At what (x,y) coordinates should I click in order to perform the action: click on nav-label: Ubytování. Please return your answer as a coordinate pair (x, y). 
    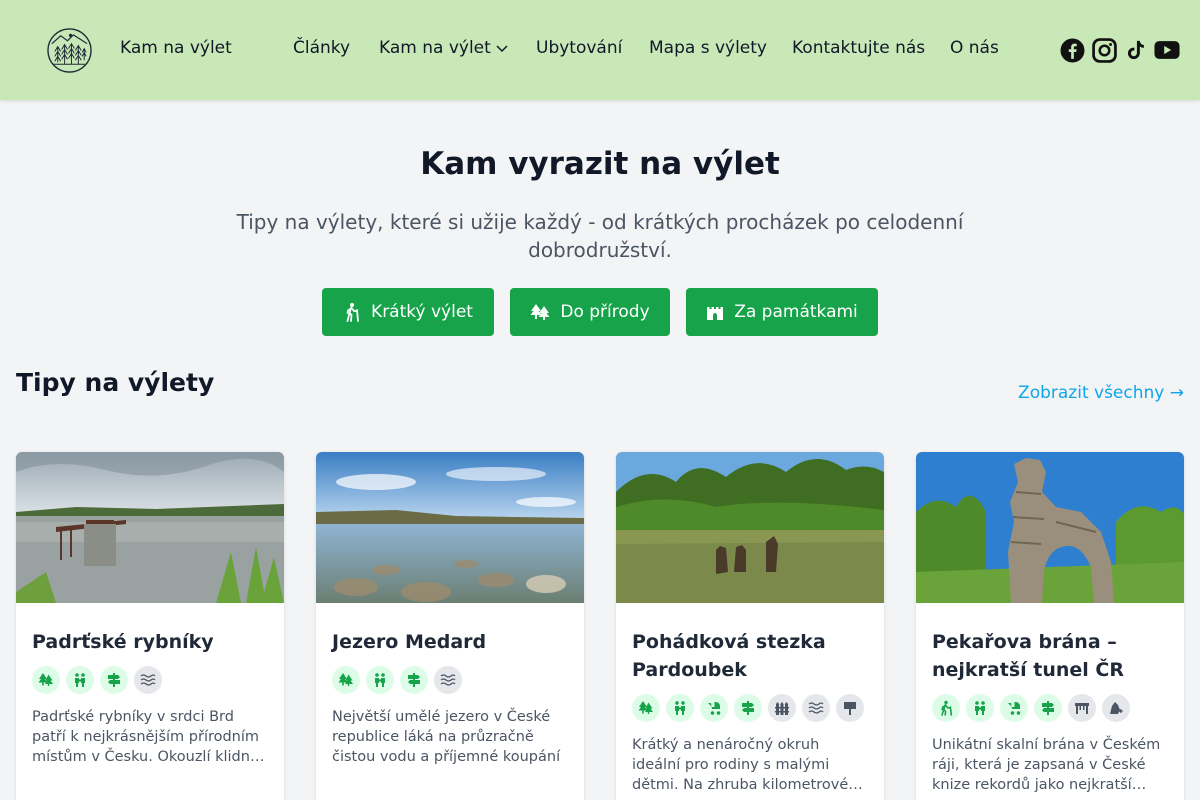
    Looking at the image, I should click on (579, 48).